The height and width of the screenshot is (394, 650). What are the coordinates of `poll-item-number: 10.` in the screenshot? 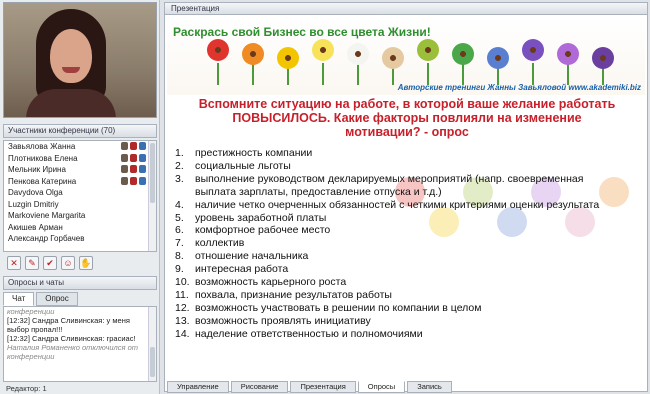 It's located at (182, 282).